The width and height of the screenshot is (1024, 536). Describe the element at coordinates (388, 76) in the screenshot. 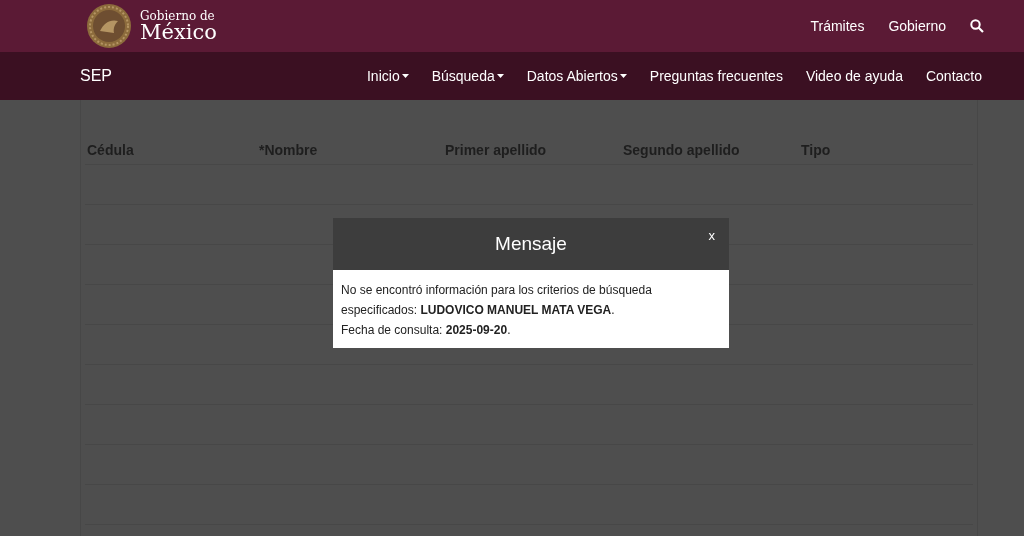

I see `nav-link: Inicio` at that location.